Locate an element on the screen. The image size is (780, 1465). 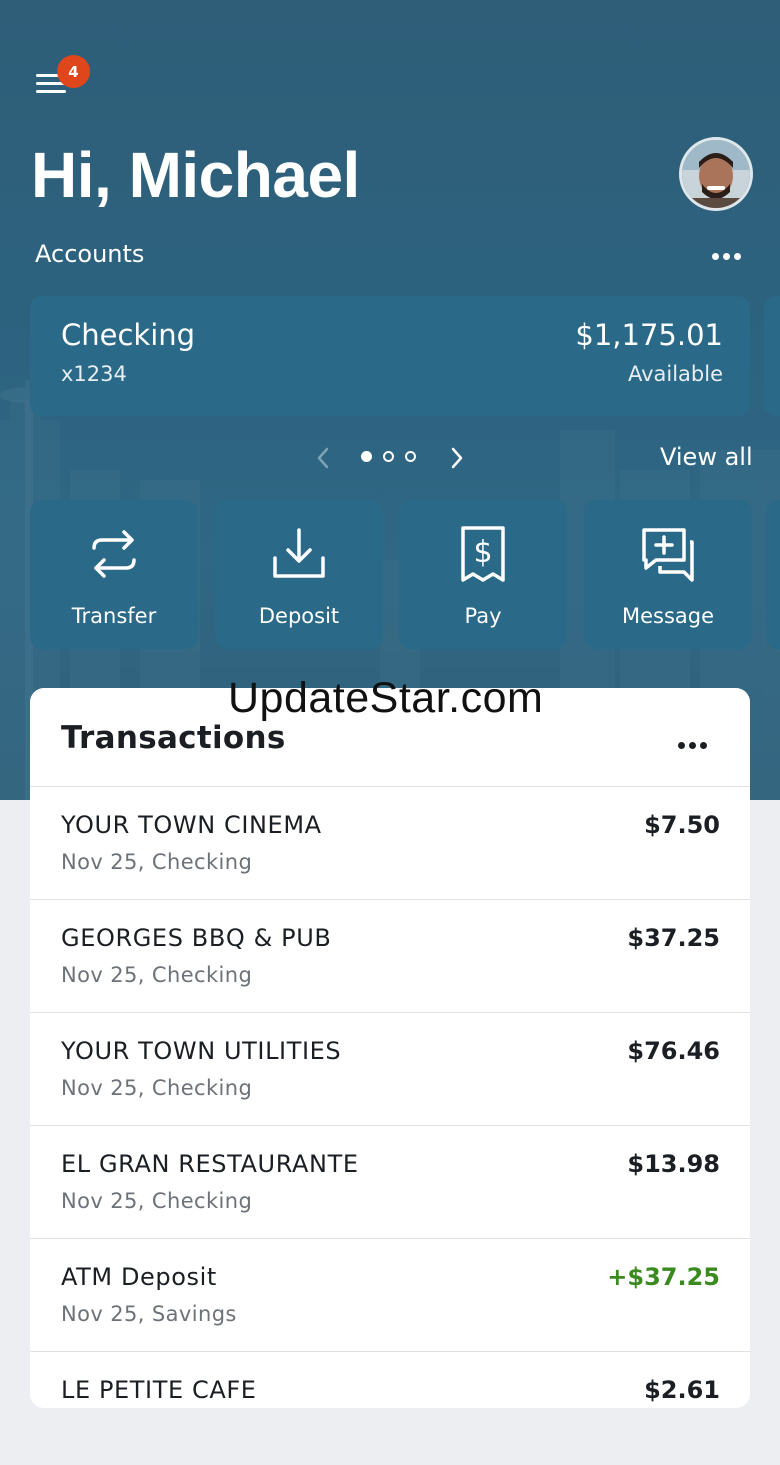
transactions-more-button is located at coordinates (698, 741).